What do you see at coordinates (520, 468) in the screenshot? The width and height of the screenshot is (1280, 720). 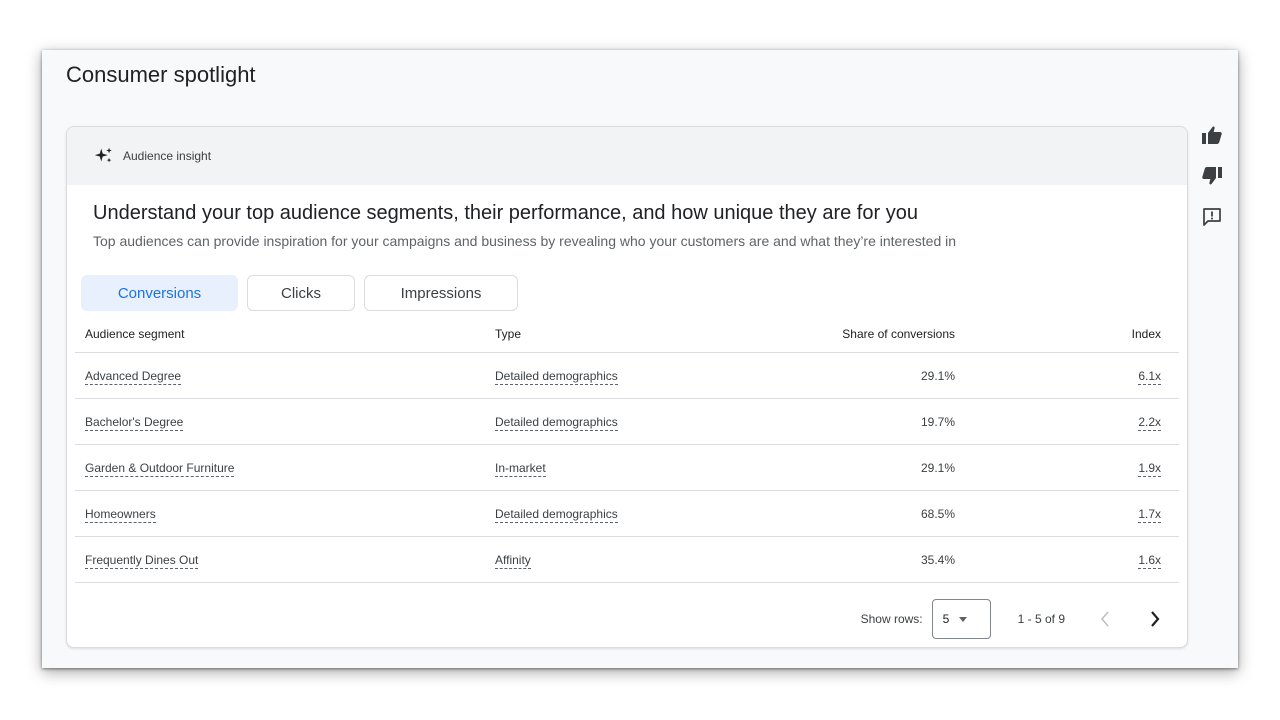 I see `type-link: In-market` at bounding box center [520, 468].